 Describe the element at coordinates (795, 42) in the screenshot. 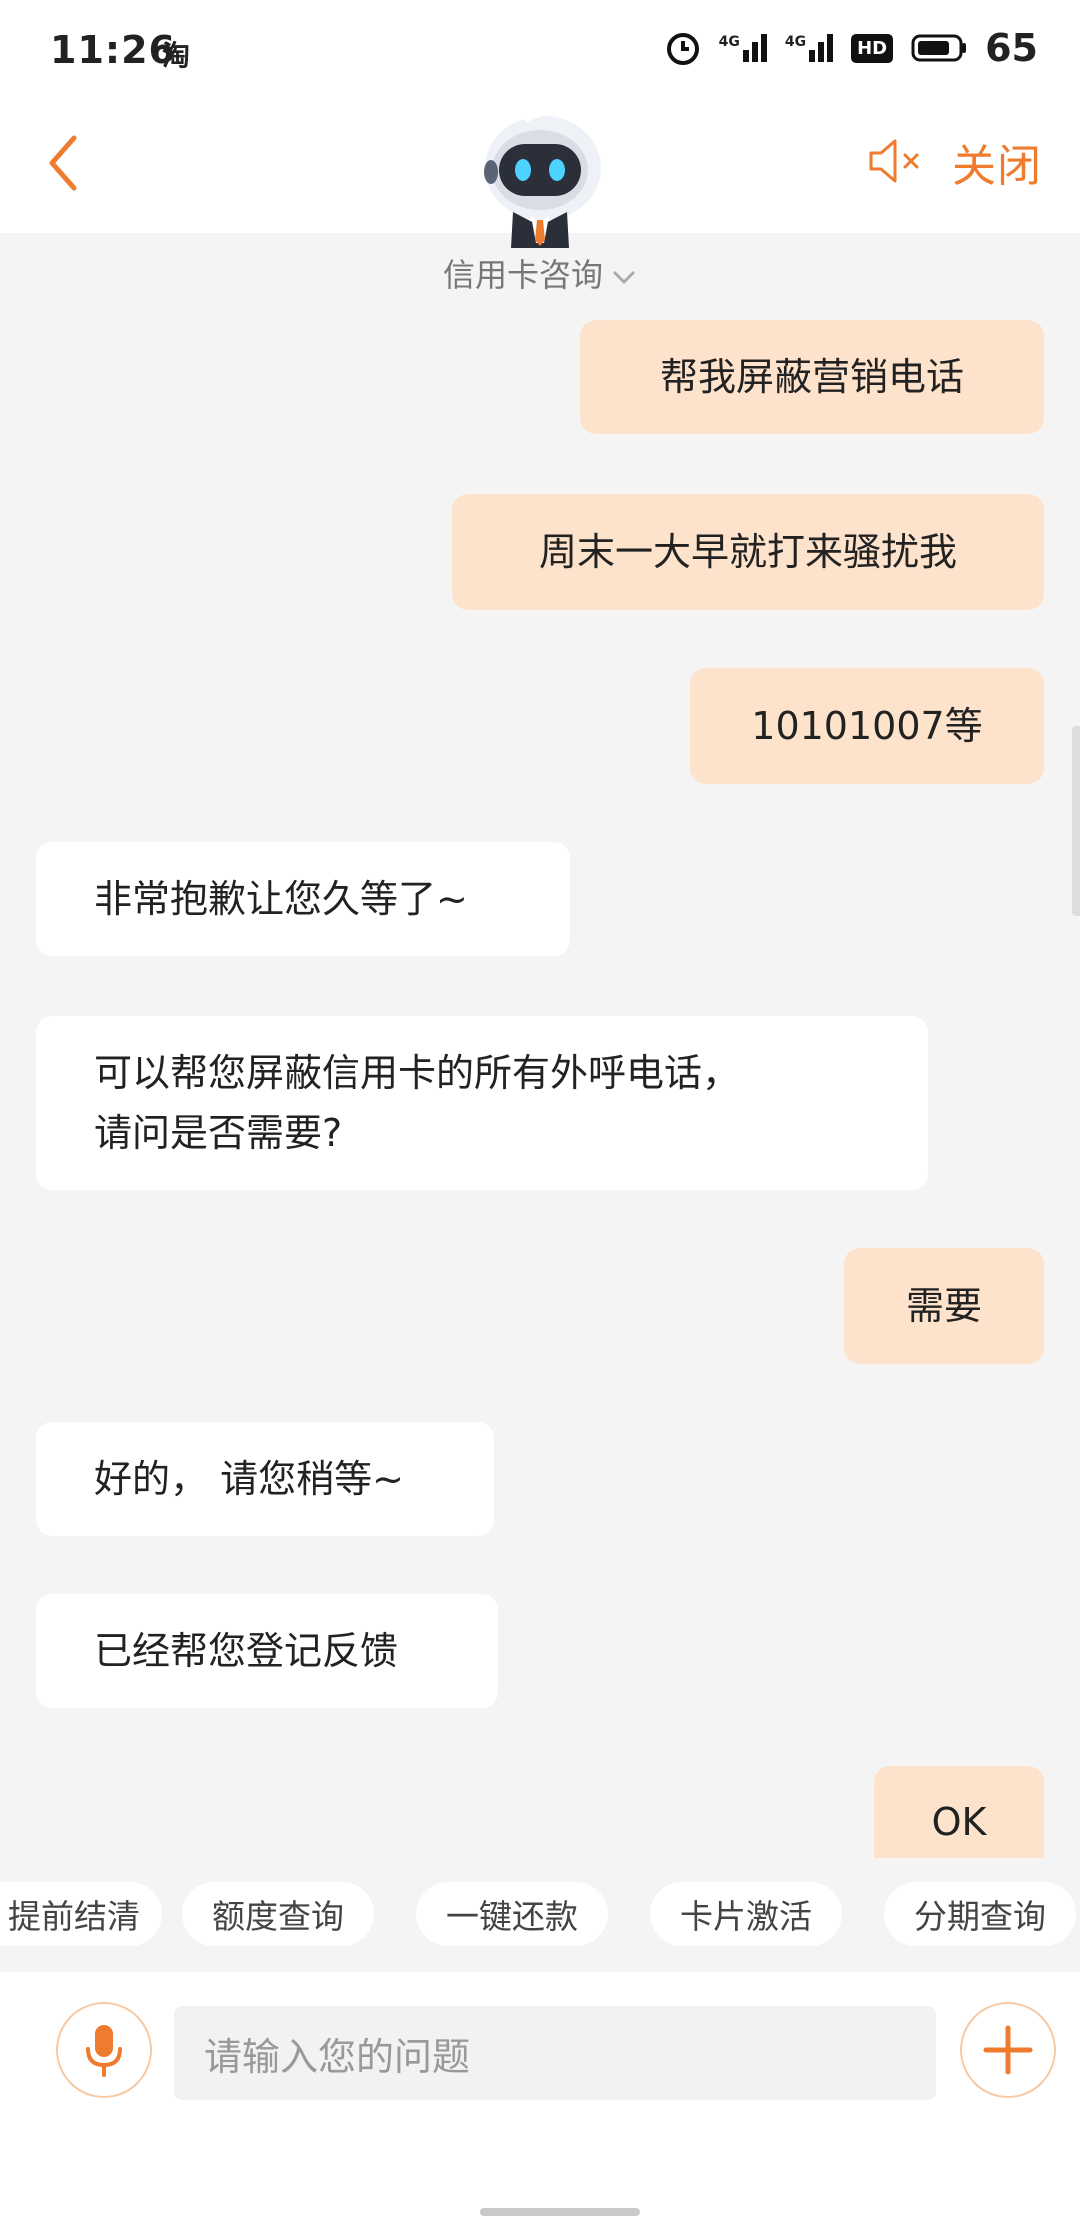

I see `network-type-label-2: 4G` at that location.